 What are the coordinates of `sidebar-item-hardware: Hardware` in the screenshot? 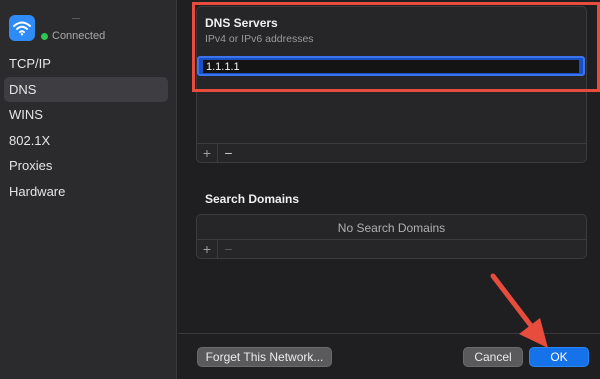 It's located at (86, 192).